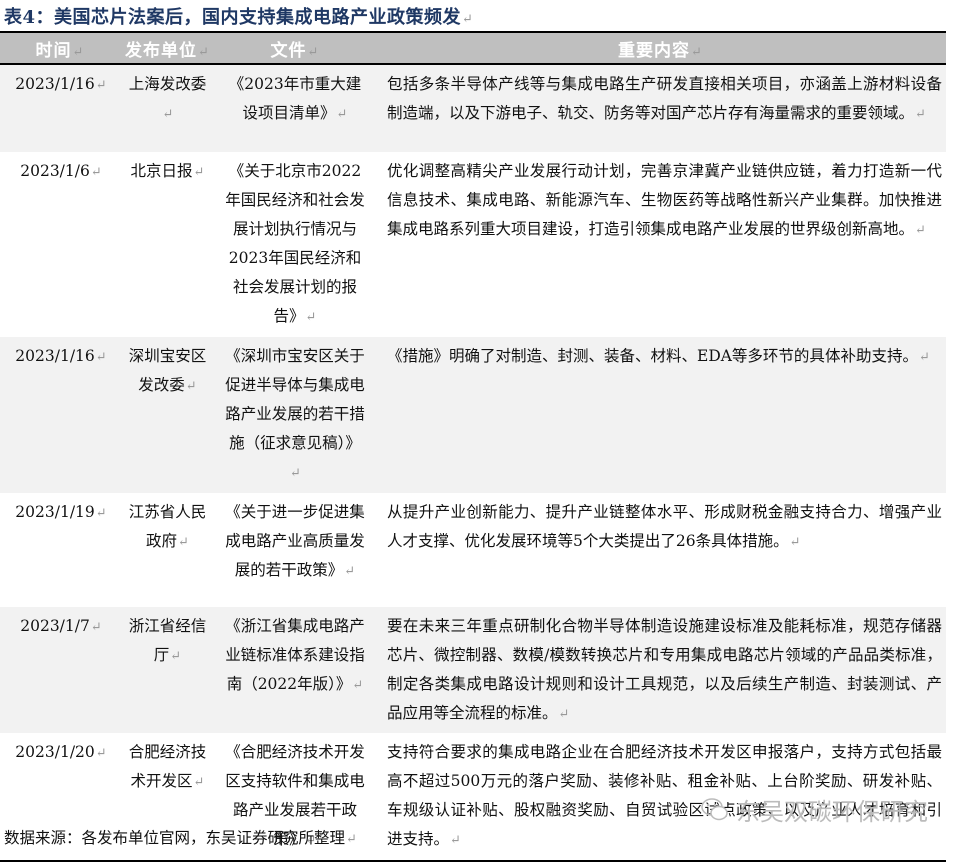 This screenshot has width=961, height=862. Describe the element at coordinates (167, 415) in the screenshot. I see `cell-unit: 深圳宝安区发改委` at that location.